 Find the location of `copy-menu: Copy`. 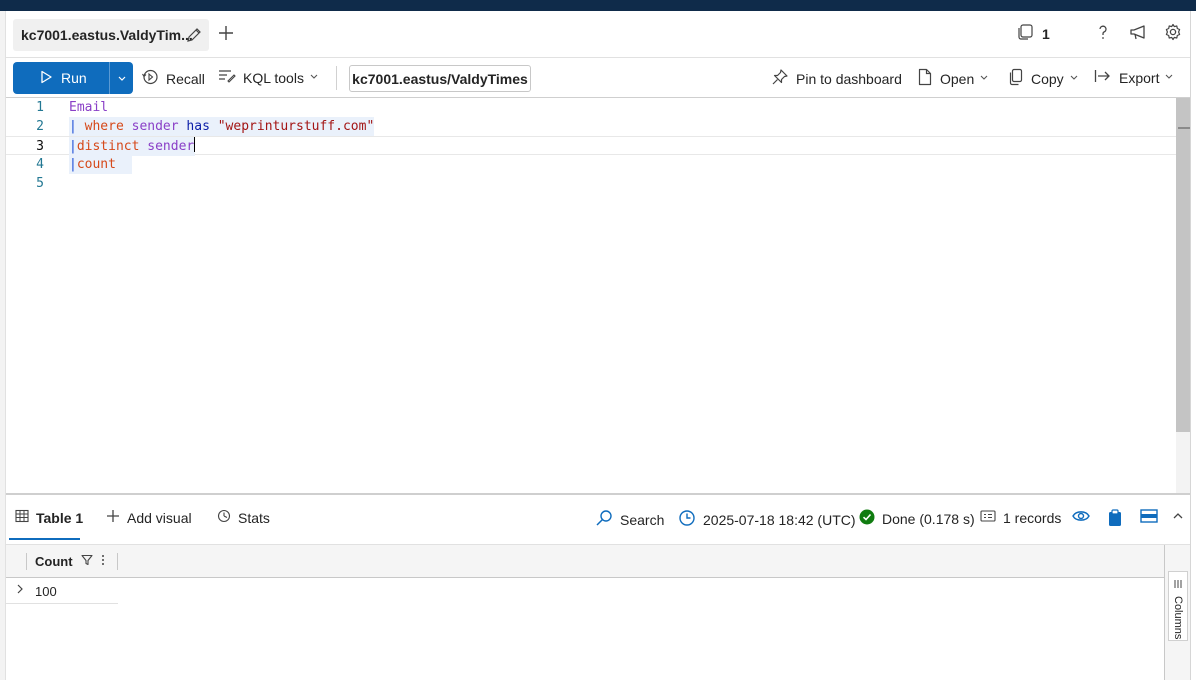

copy-menu: Copy is located at coordinates (1043, 78).